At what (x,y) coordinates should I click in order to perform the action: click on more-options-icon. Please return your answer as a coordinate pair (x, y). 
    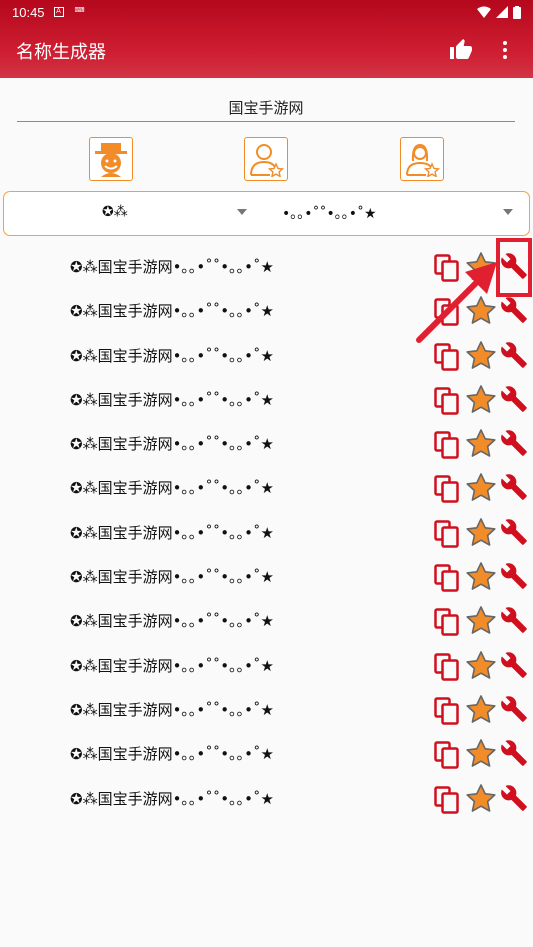
    Looking at the image, I should click on (505, 50).